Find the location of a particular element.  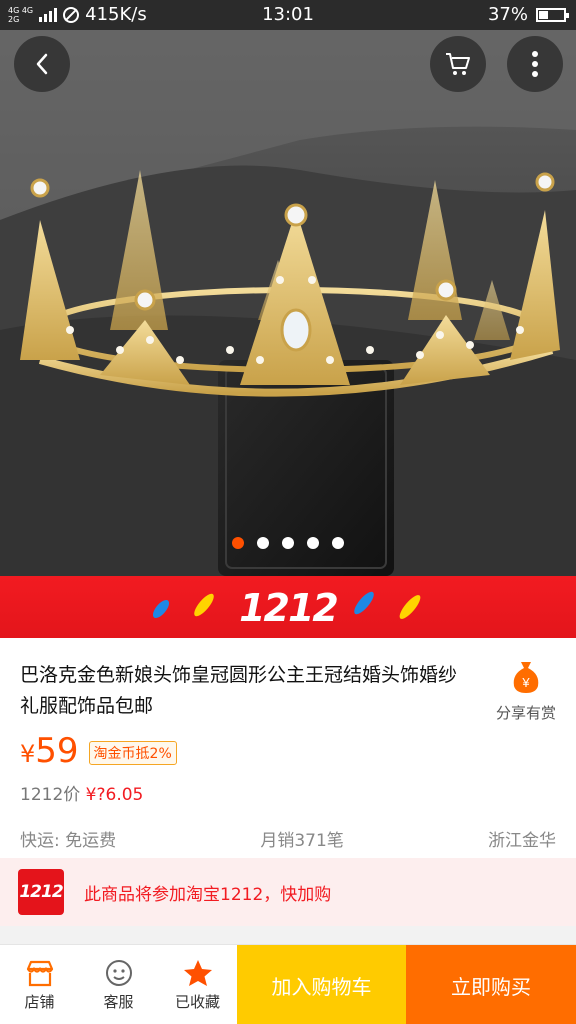

current-price: ¥59 is located at coordinates (49, 752).